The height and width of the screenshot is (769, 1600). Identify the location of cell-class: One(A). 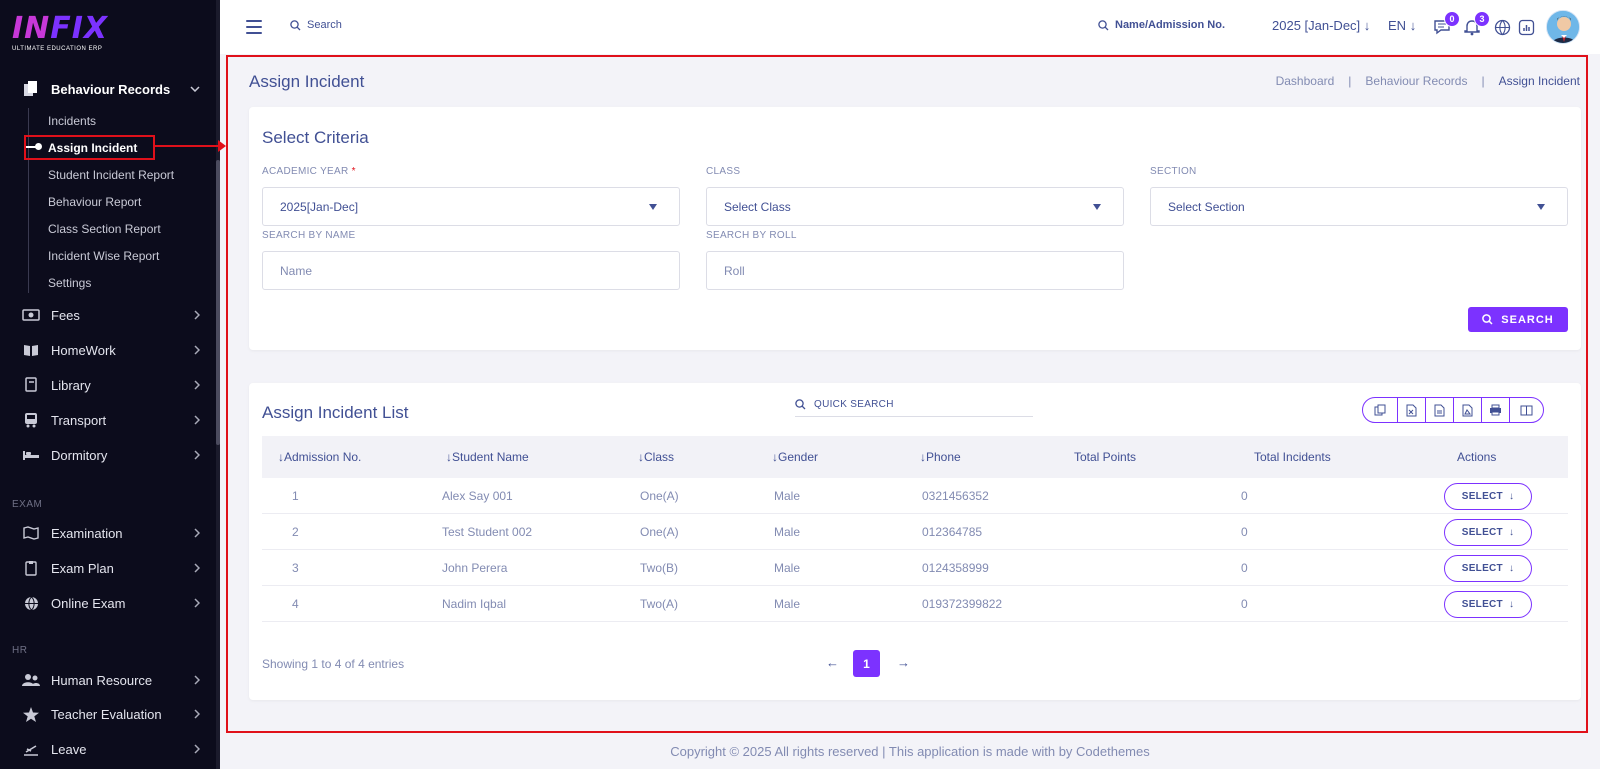
(659, 532).